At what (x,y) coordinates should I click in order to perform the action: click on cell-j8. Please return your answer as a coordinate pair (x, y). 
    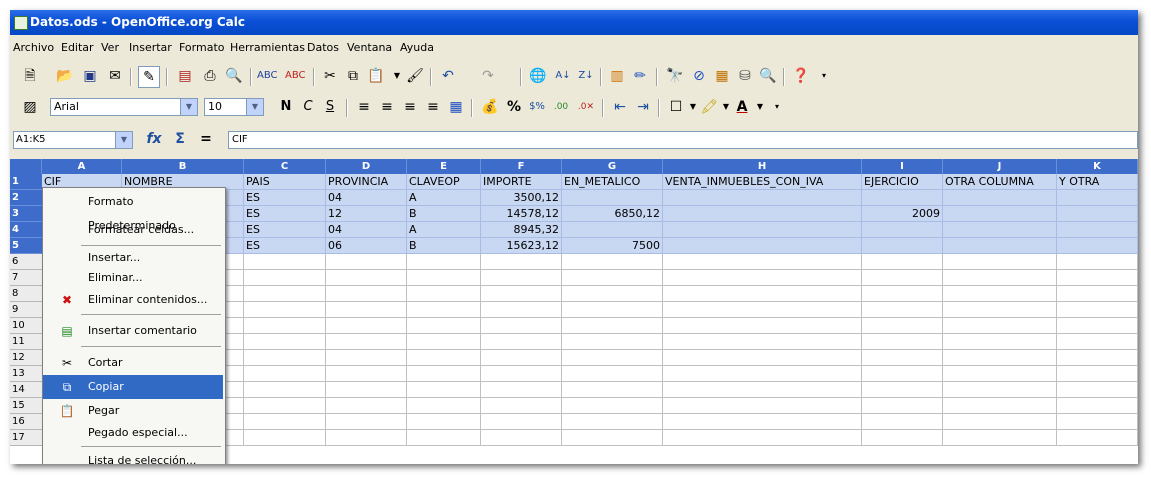
    Looking at the image, I should click on (1000, 294).